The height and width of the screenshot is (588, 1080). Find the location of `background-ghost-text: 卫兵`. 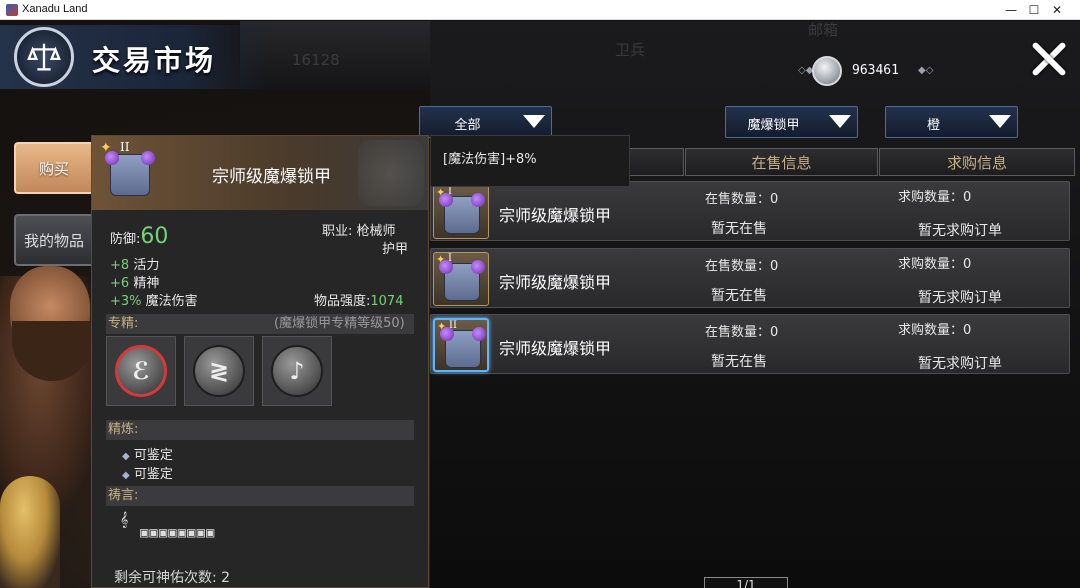

background-ghost-text: 卫兵 is located at coordinates (630, 50).